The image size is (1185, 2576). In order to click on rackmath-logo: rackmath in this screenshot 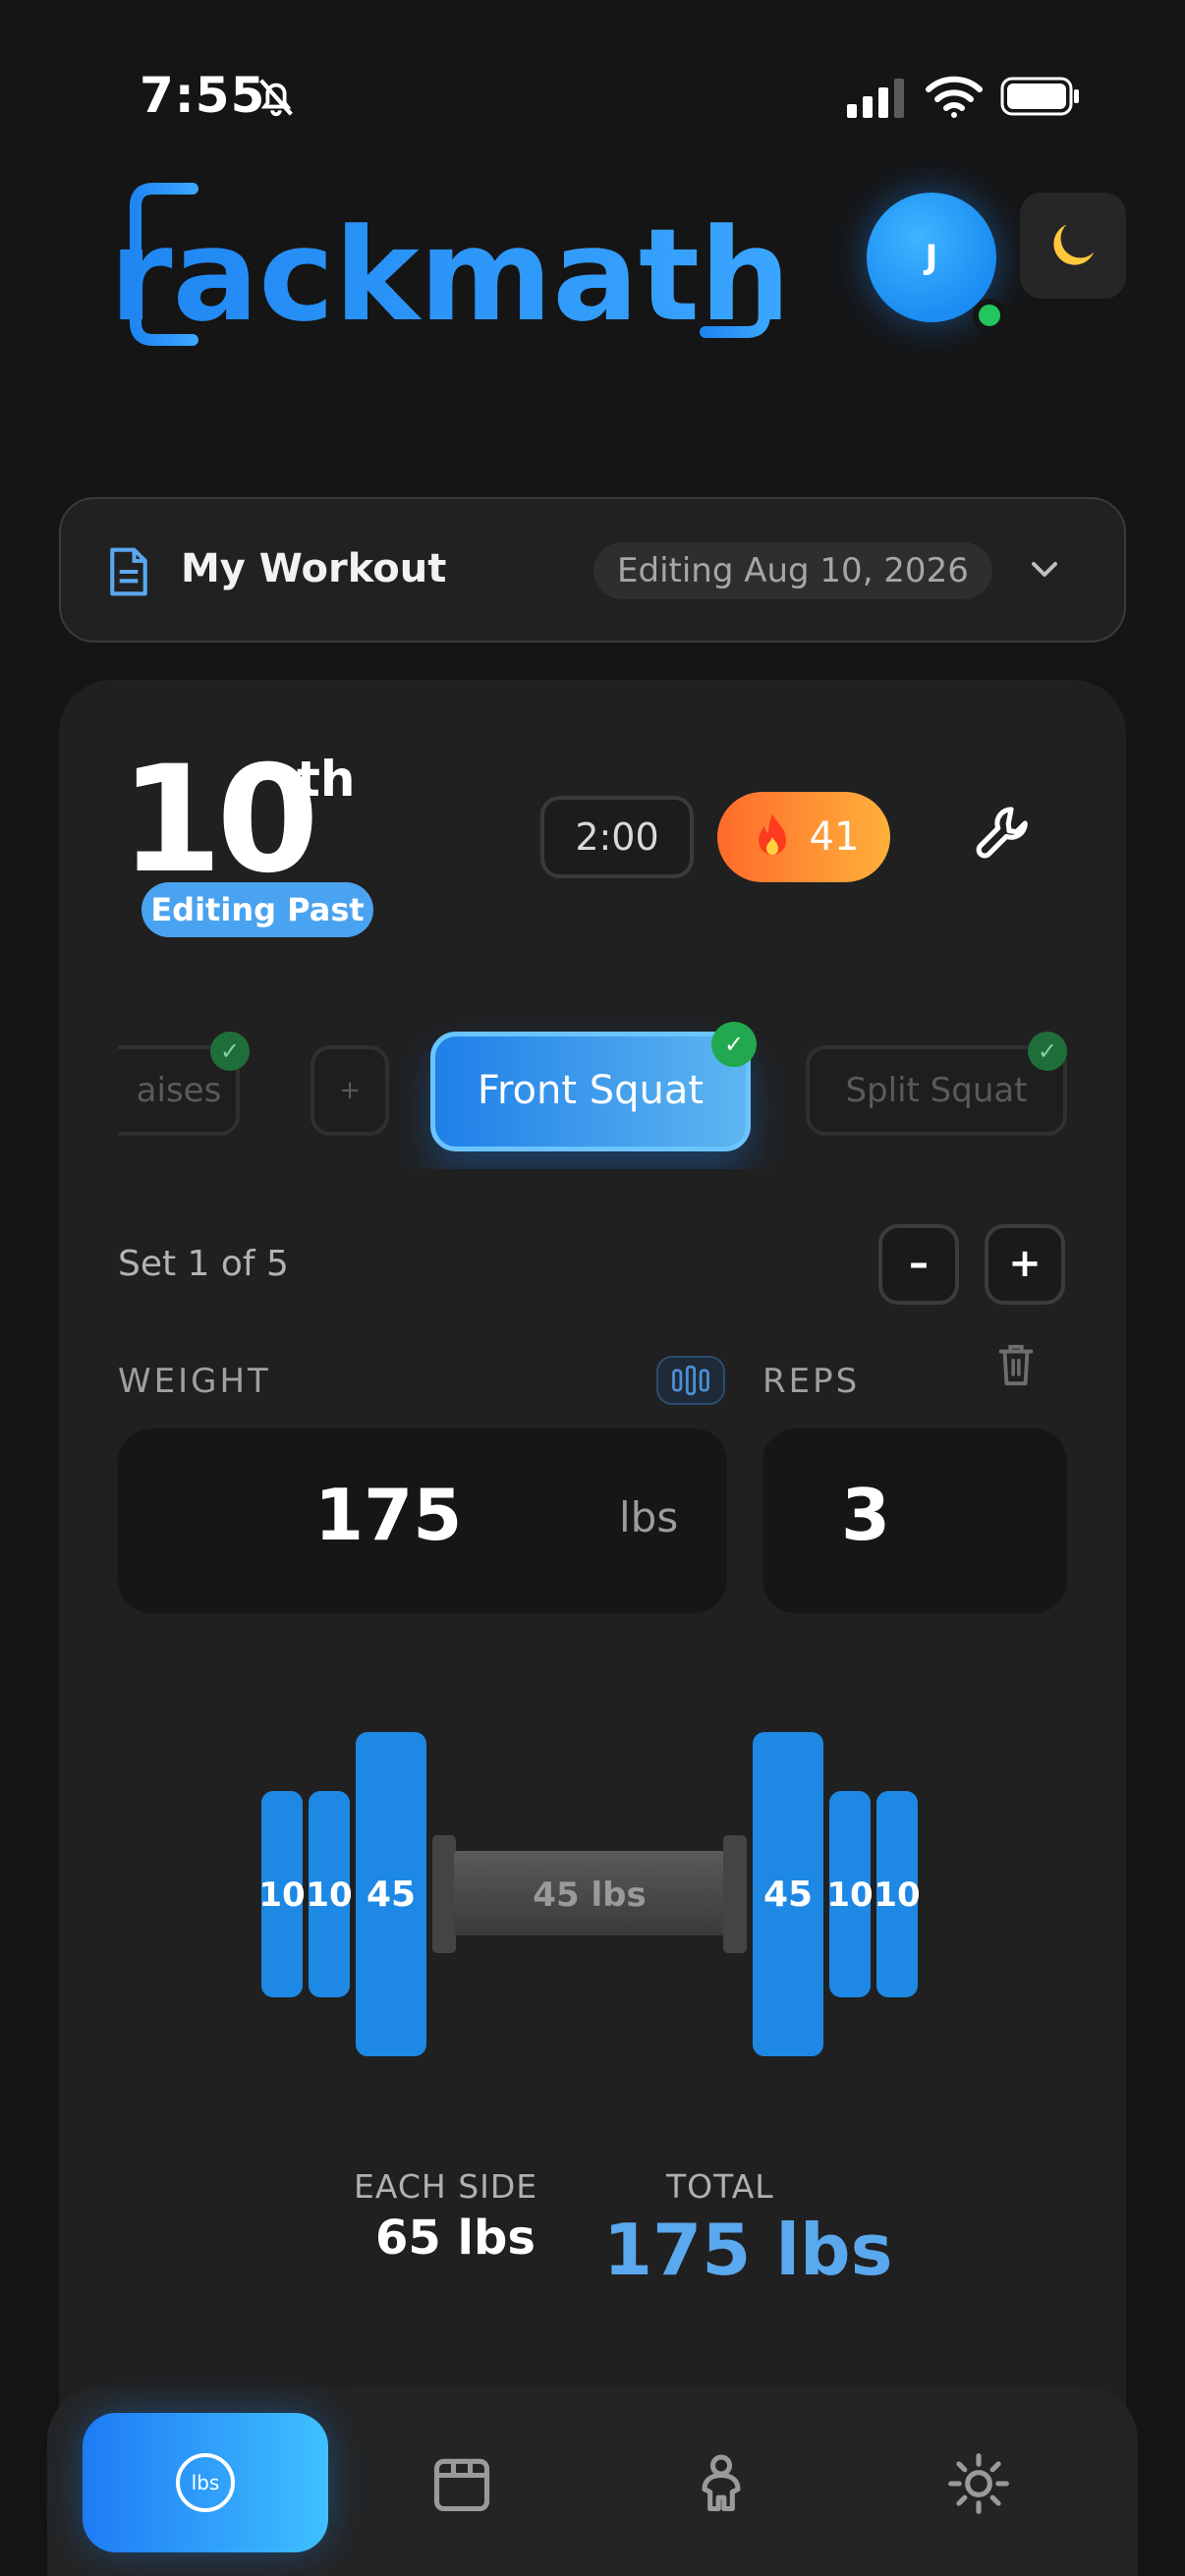, I will do `click(450, 287)`.